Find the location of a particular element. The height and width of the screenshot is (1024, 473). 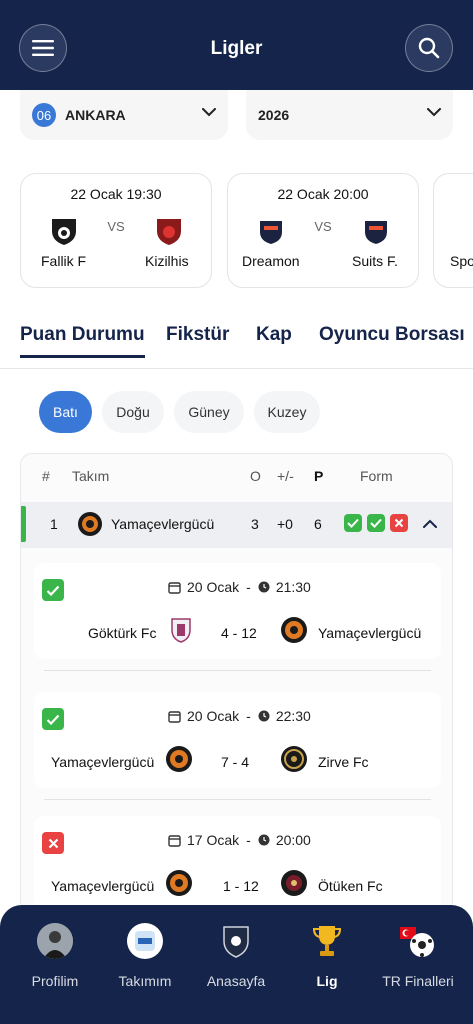

nav-item-tr-finals: TR Finalleri is located at coordinates (418, 956).